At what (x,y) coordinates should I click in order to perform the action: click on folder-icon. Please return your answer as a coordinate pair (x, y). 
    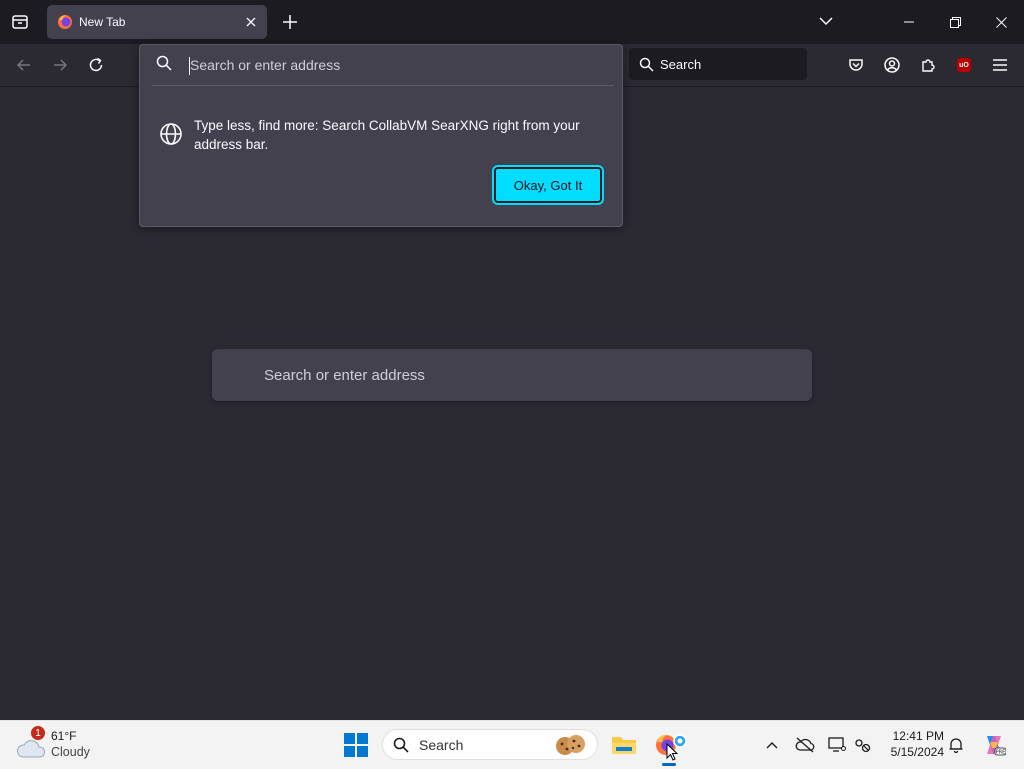
    Looking at the image, I should click on (624, 745).